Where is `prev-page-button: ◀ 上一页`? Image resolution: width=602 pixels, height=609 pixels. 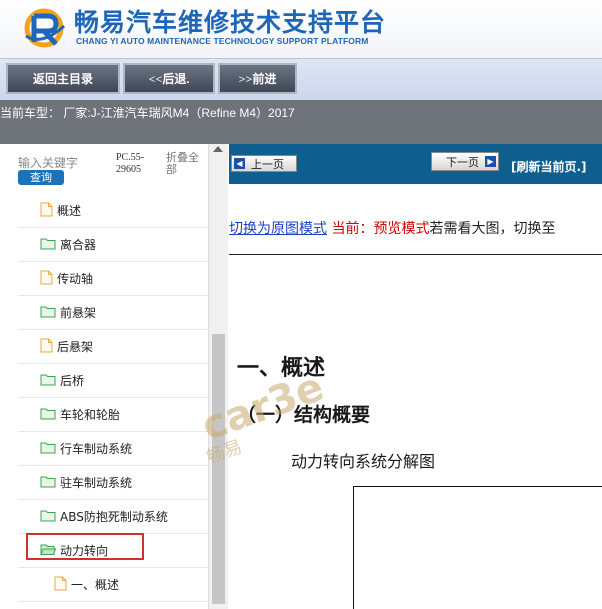 prev-page-button: ◀ 上一页 is located at coordinates (264, 163).